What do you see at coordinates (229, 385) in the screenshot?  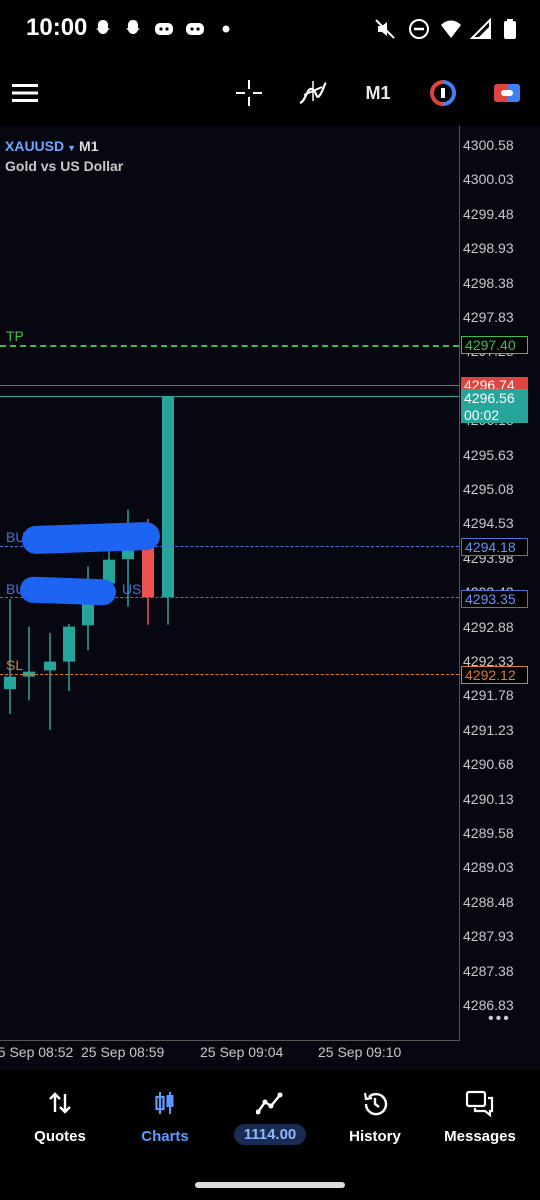 I see `ask-line` at bounding box center [229, 385].